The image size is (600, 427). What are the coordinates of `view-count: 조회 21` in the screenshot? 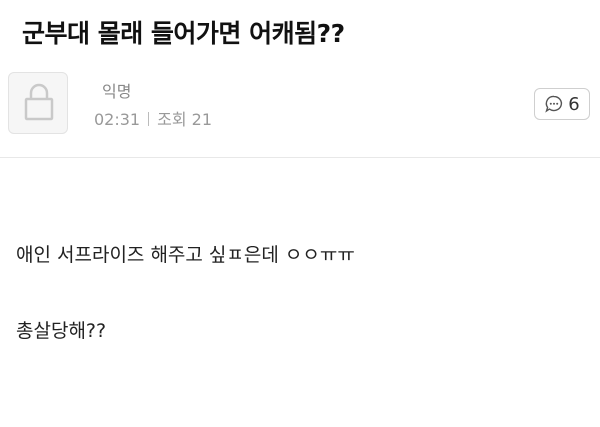 It's located at (184, 119).